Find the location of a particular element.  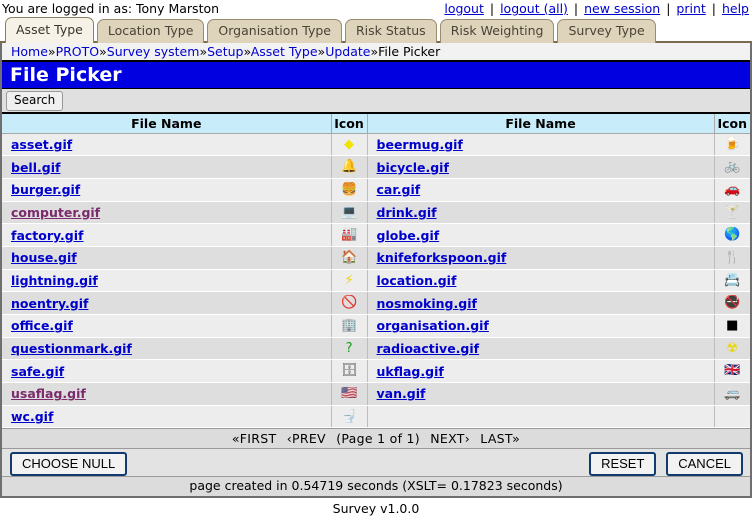

breadcrumb-item-survey-system: Survey system is located at coordinates (153, 51).